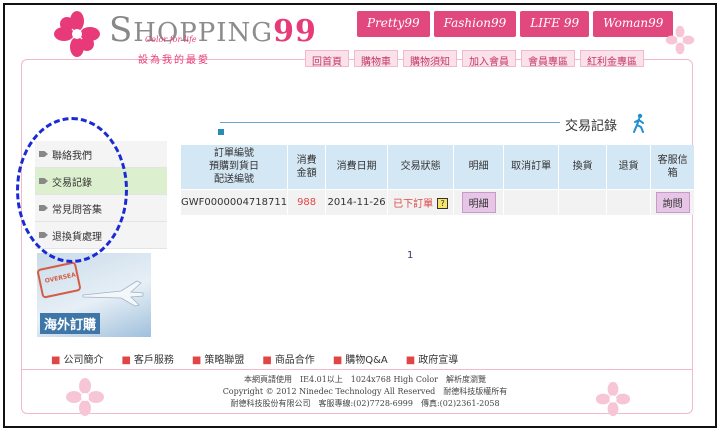 The image size is (720, 431). I want to click on footer-link-about: ■ 公司簡介, so click(77, 358).